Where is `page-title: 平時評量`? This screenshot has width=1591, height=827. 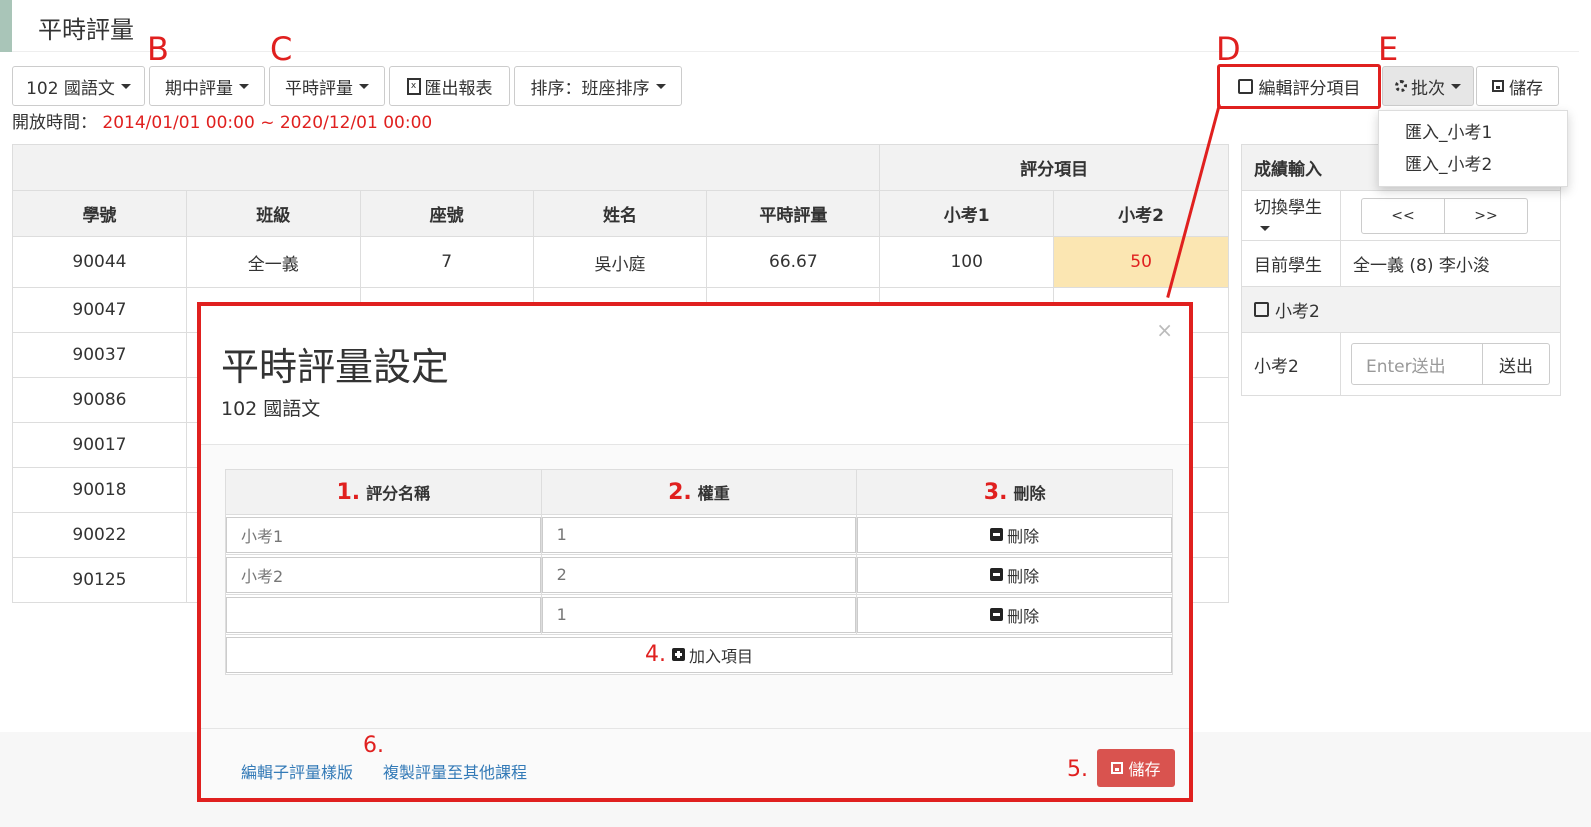 page-title: 平時評量 is located at coordinates (86, 30).